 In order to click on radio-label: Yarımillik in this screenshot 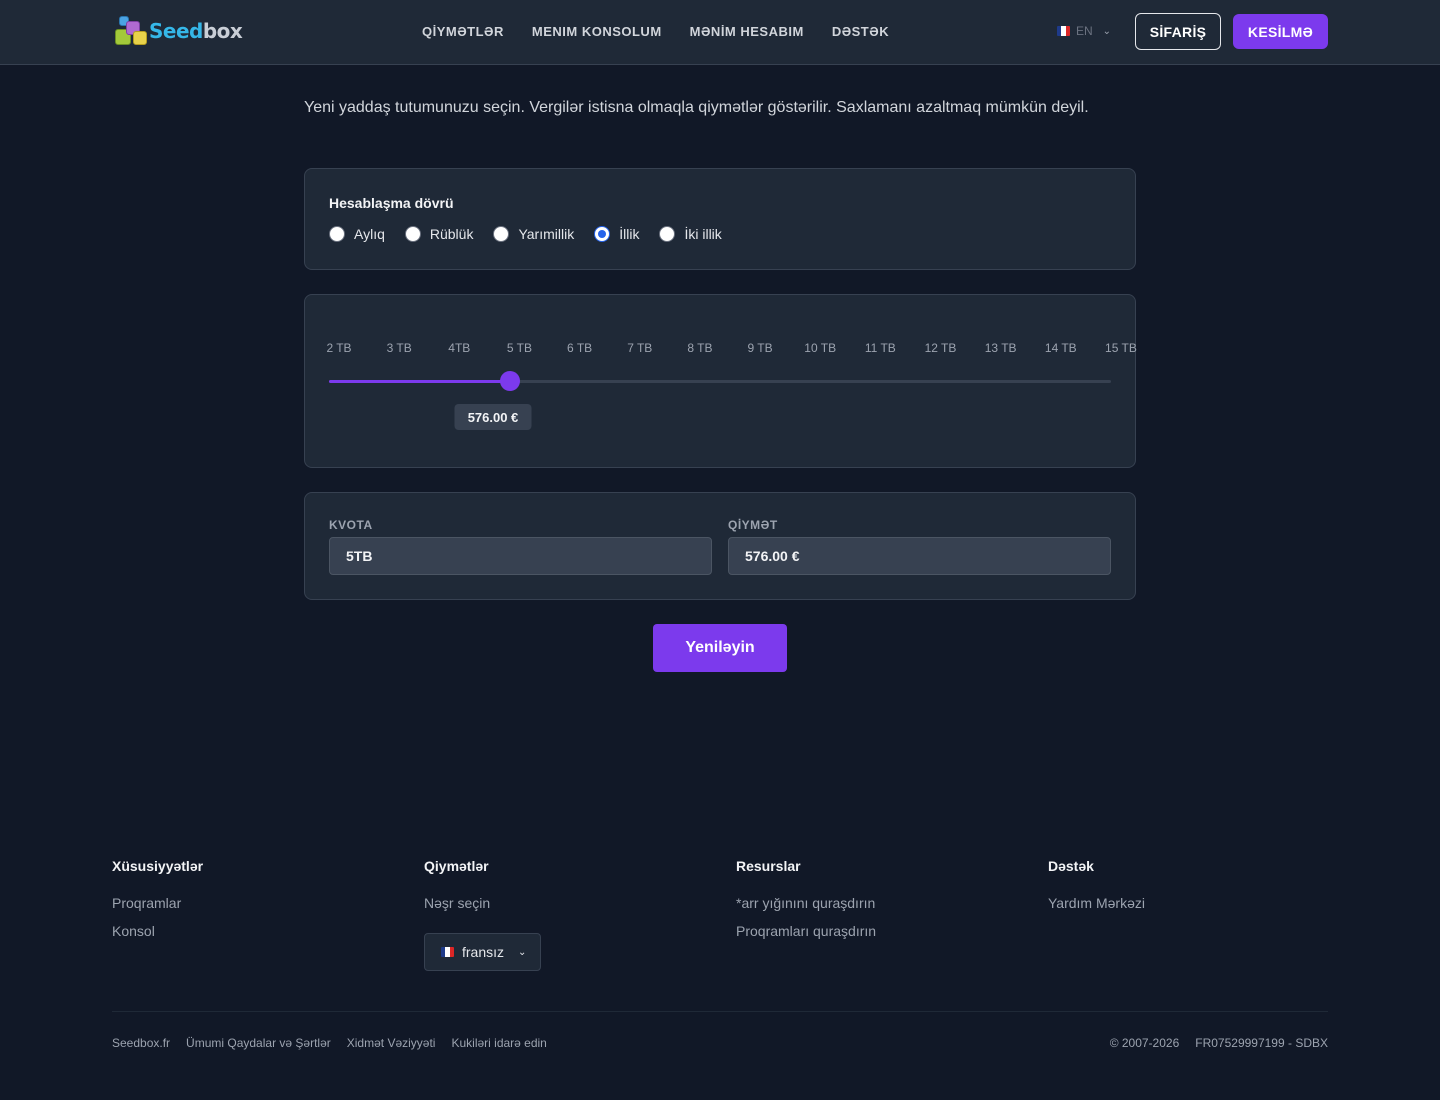, I will do `click(546, 234)`.